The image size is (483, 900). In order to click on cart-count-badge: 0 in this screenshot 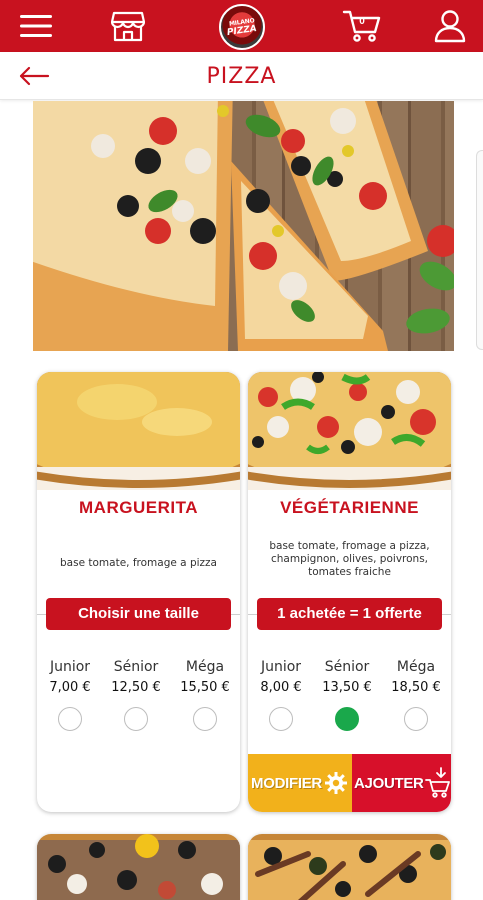, I will do `click(362, 21)`.